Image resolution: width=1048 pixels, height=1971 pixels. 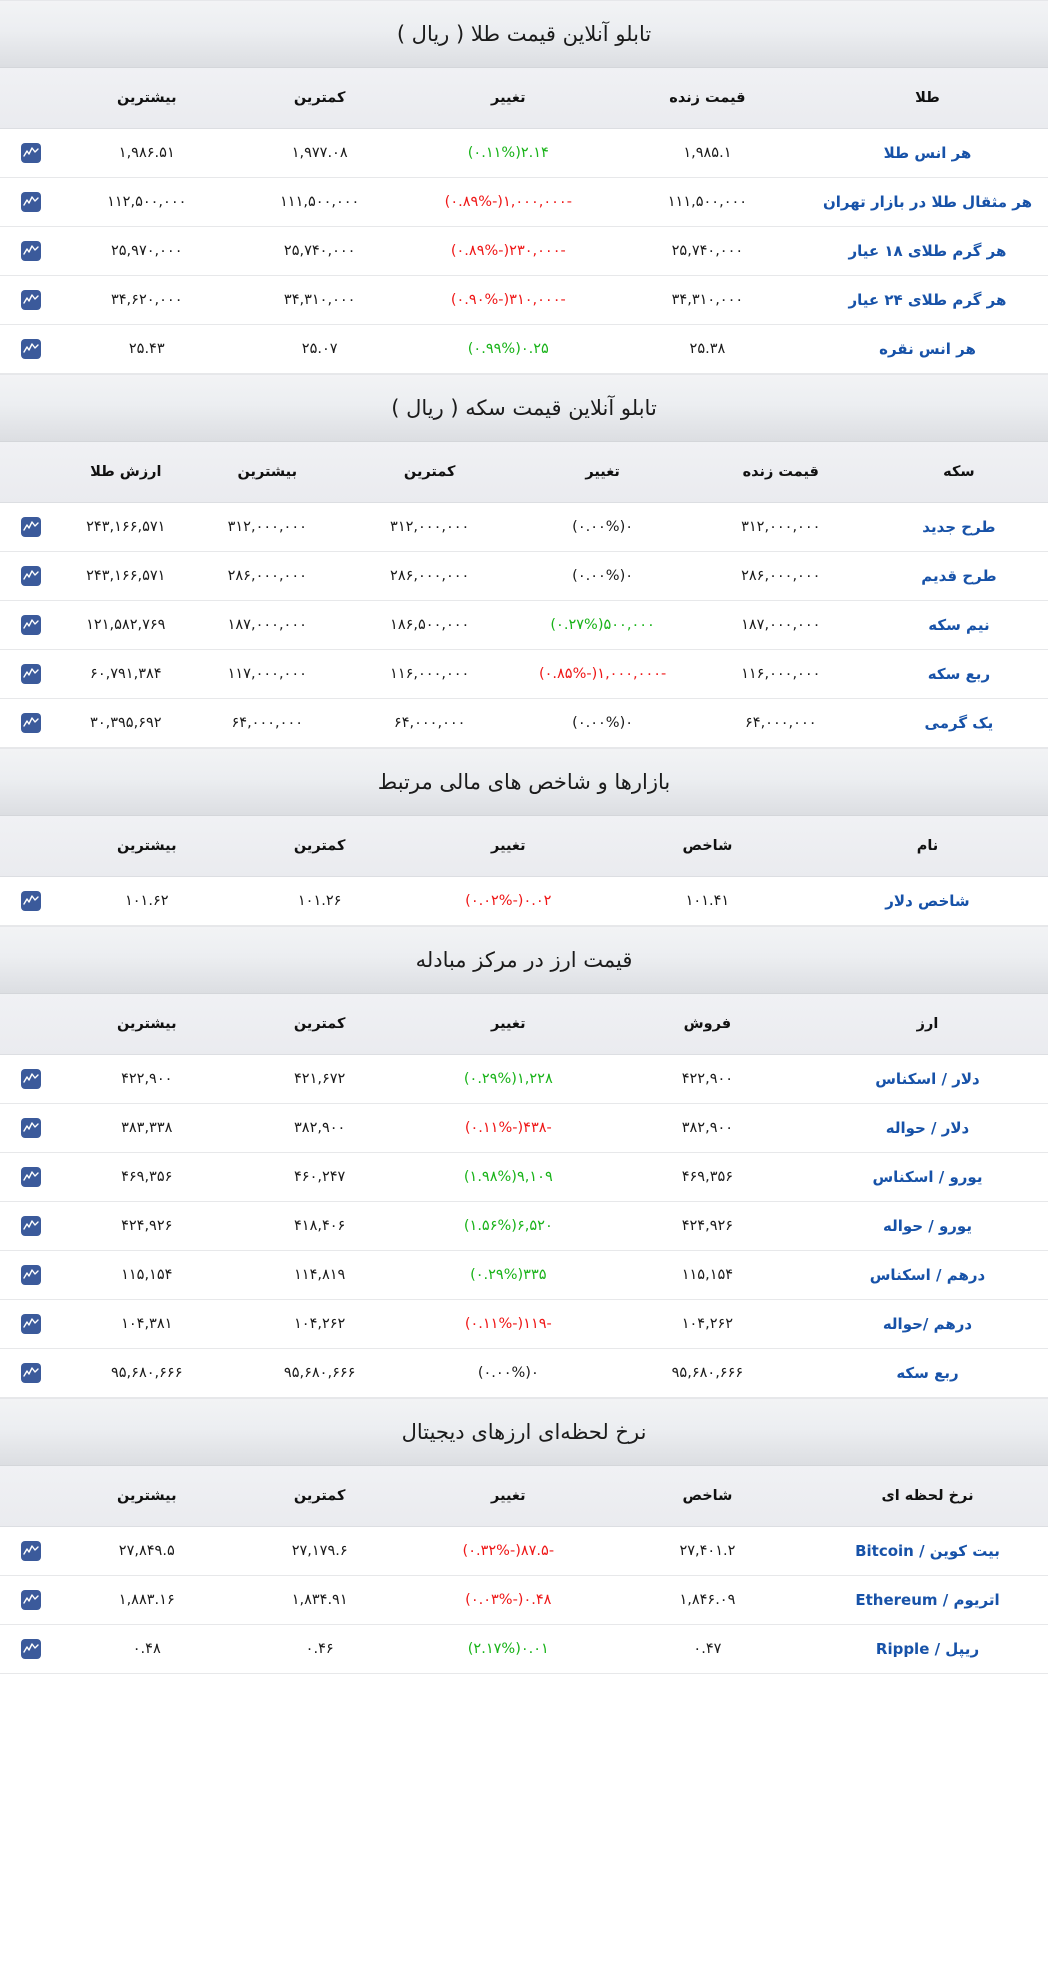 What do you see at coordinates (319, 901) in the screenshot?
I see `low-price-cell: ۱۰۱.۲۶` at bounding box center [319, 901].